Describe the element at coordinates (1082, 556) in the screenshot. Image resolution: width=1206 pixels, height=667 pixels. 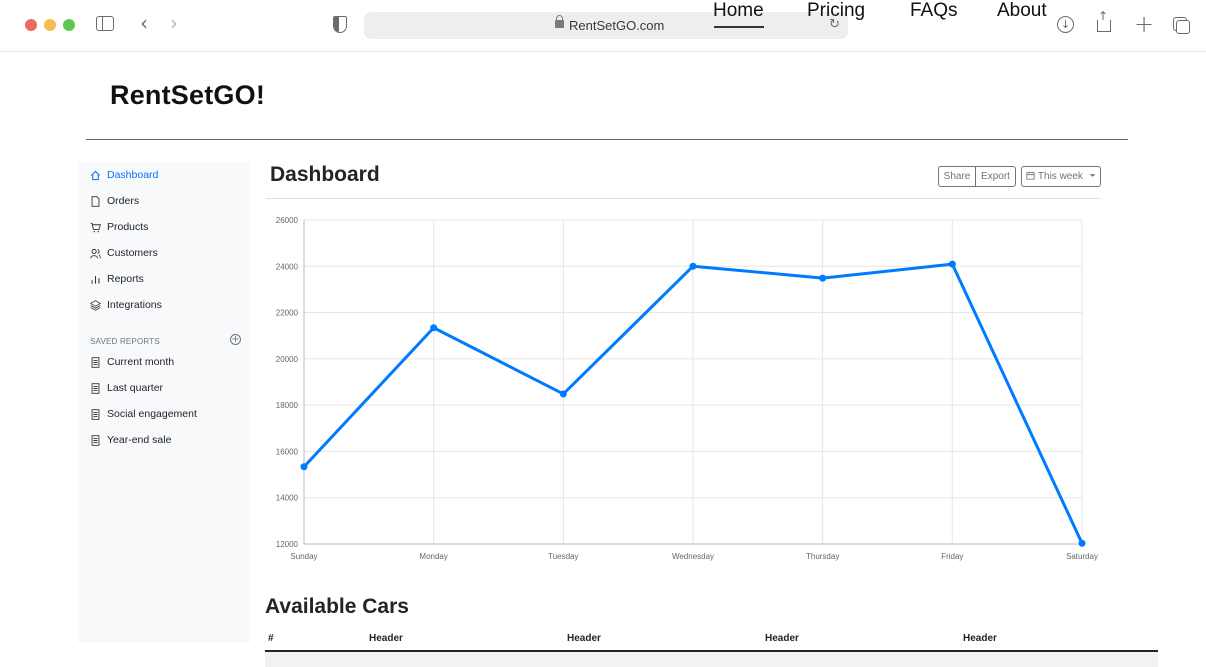
I see `x-tick-label: Saturday` at that location.